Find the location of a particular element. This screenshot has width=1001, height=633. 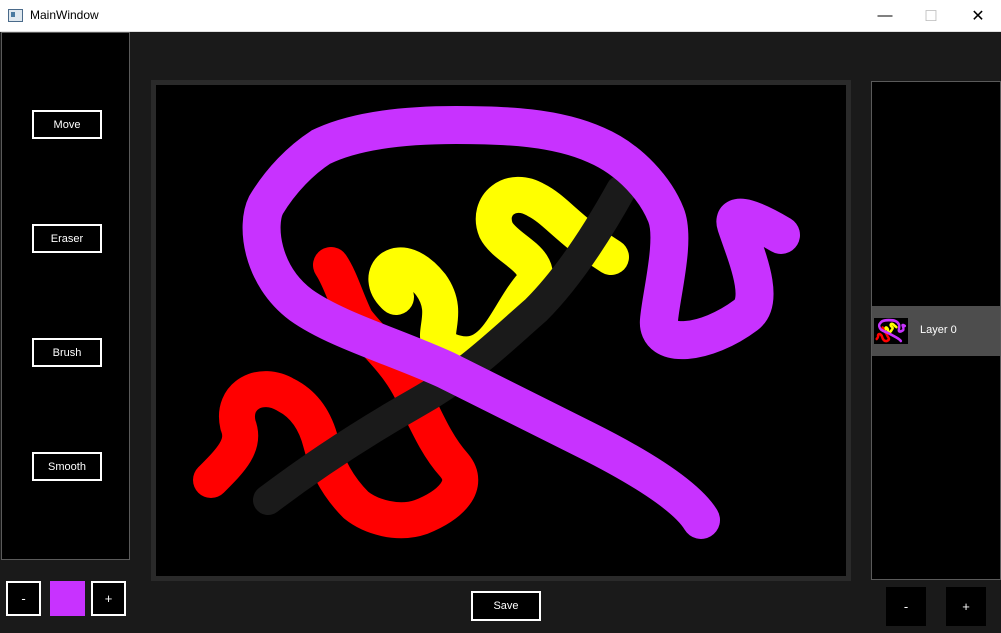

eraser-tool-button: Eraser is located at coordinates (67, 238).